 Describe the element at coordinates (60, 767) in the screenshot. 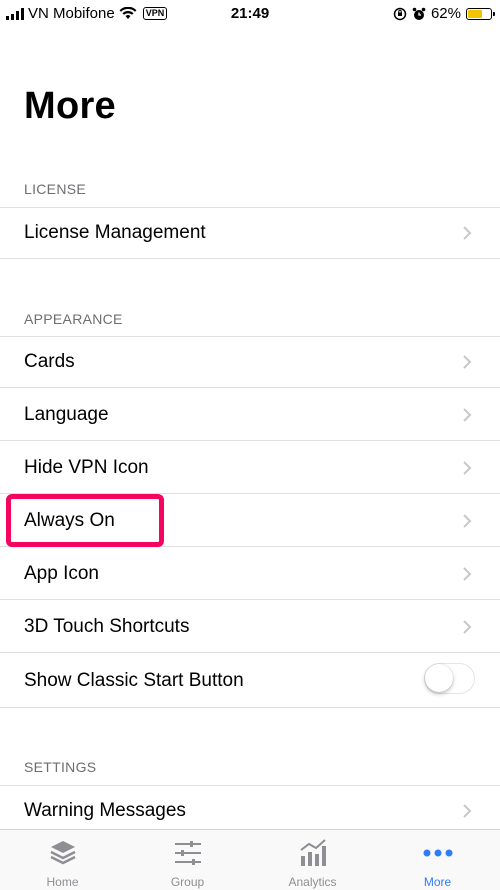

I see `section-header-settings: SETTINGS` at that location.